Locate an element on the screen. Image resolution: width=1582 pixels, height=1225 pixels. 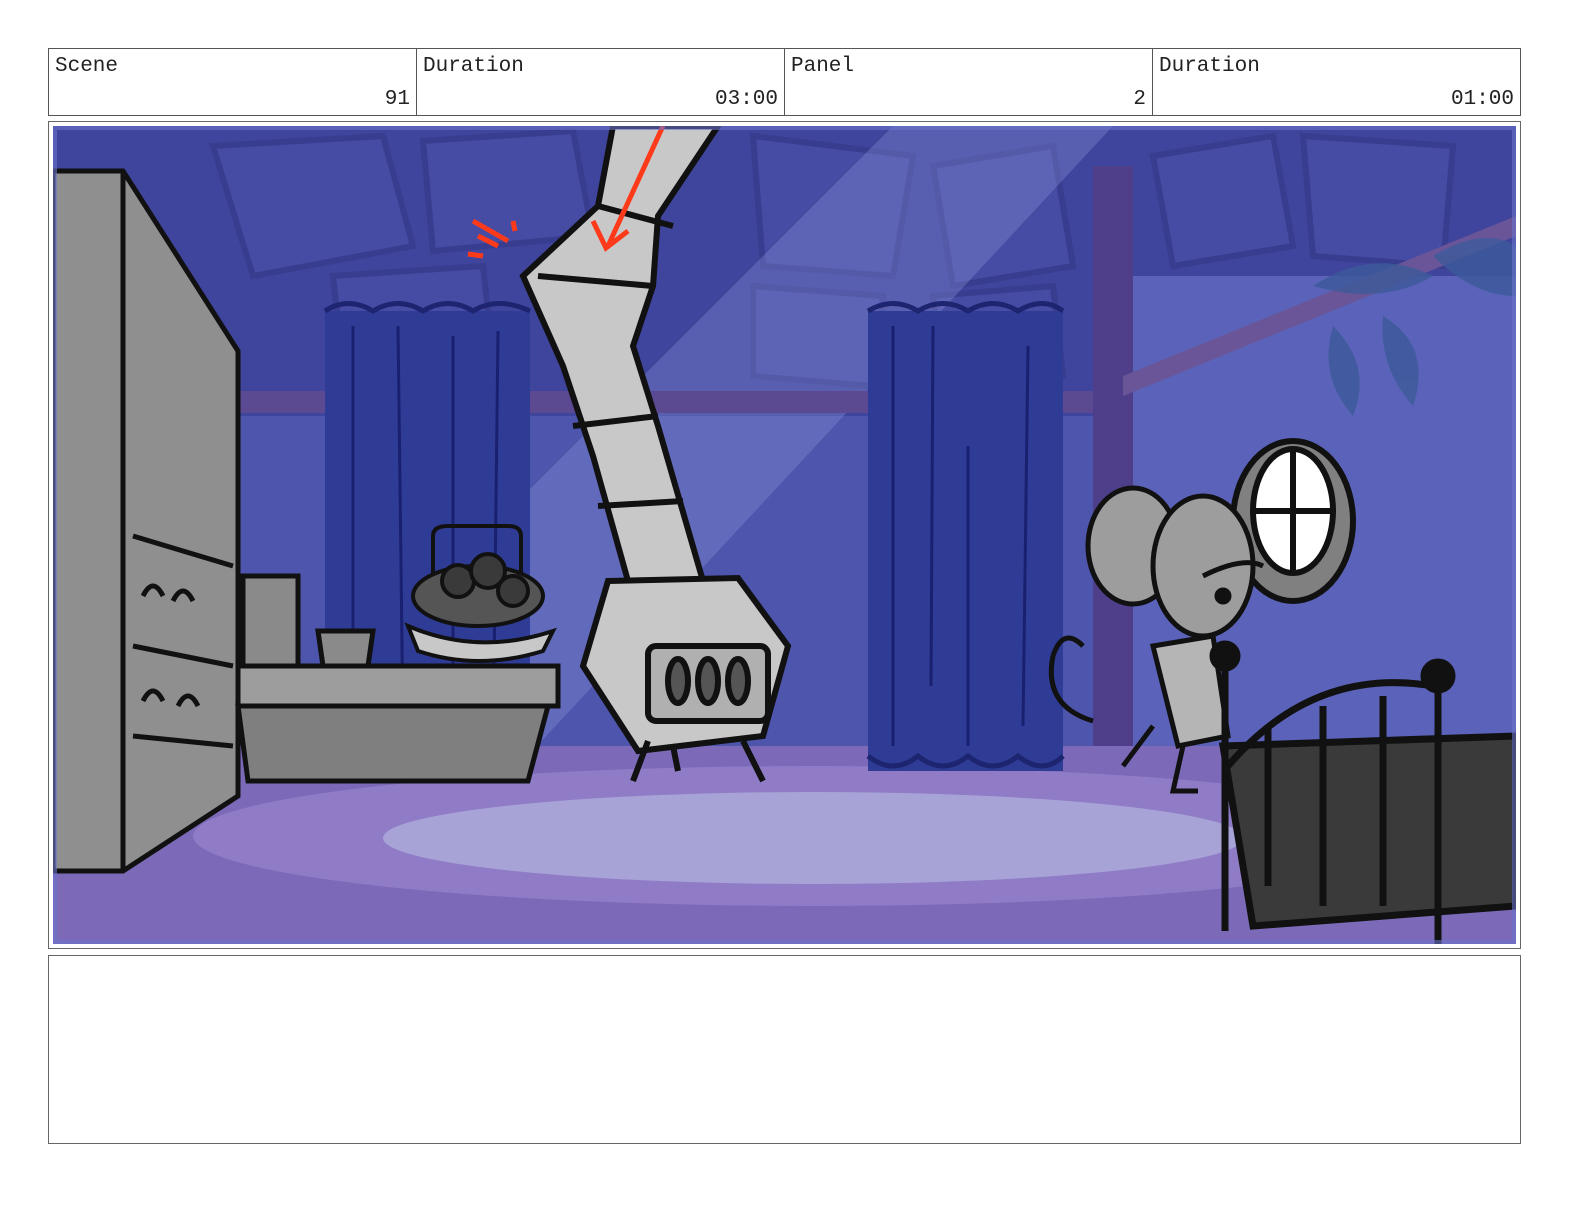
panel-duration-value: 01:00 is located at coordinates (1482, 99).